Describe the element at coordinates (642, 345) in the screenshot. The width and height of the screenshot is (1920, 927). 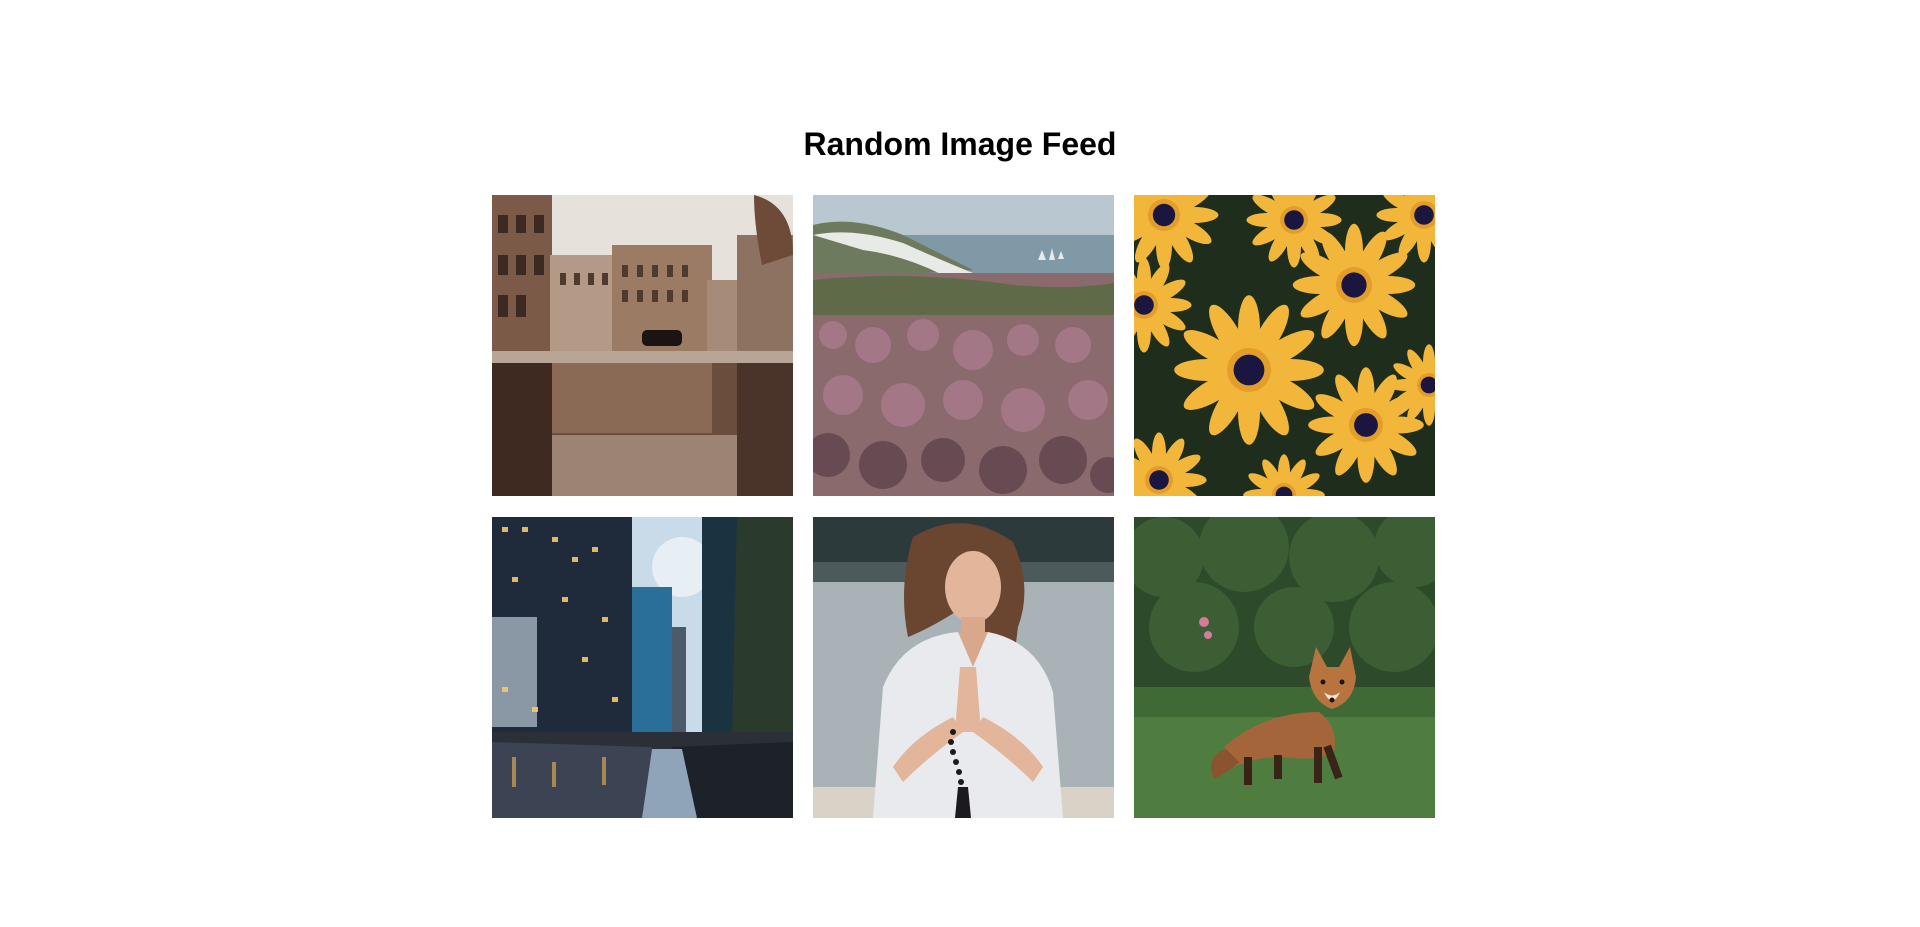
I see `feed-image-city-street-reflection` at that location.